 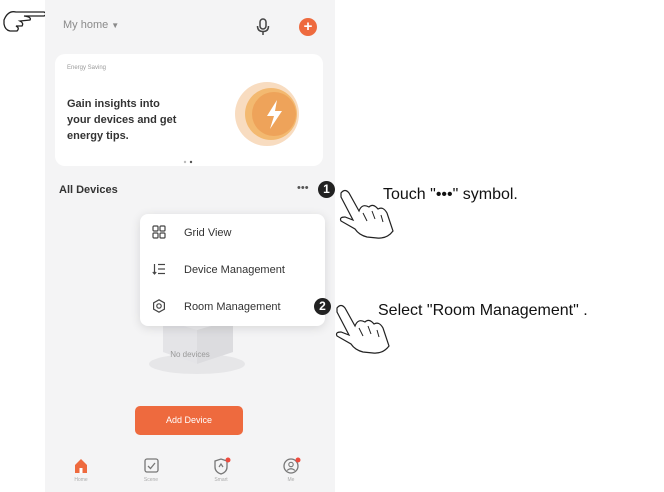 I want to click on tab-scene: Scene, so click(x=151, y=469).